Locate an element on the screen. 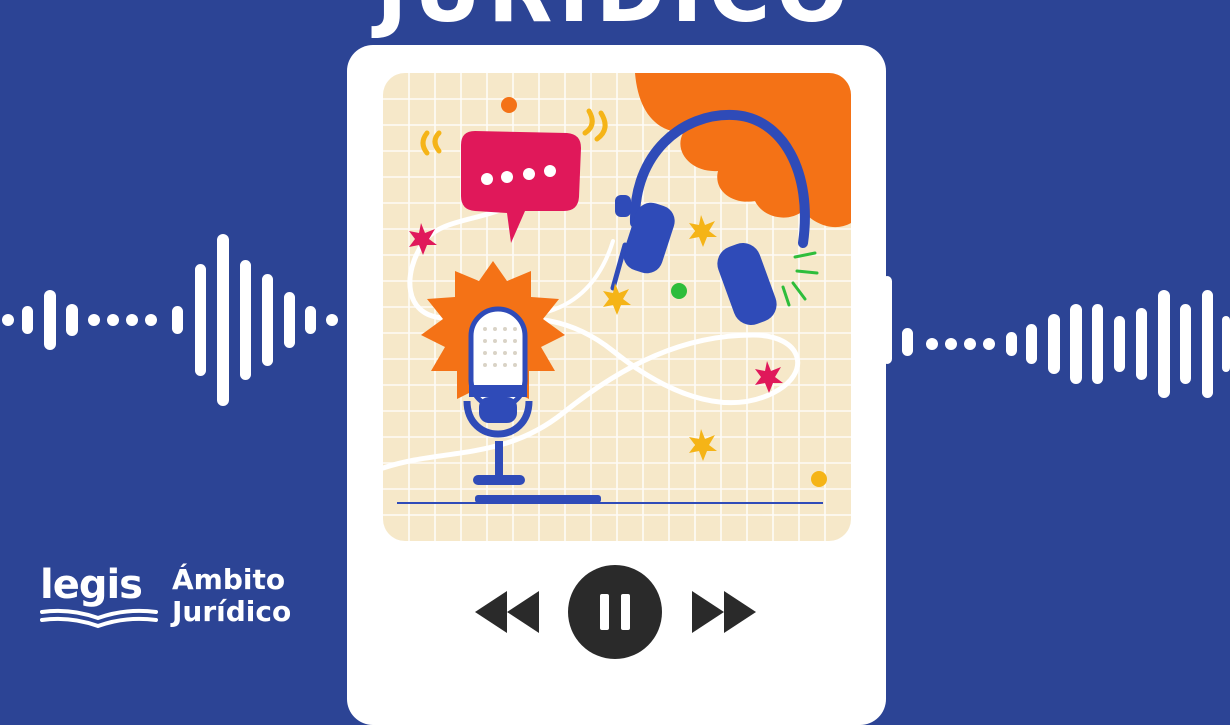 Image resolution: width=1230 pixels, height=725 pixels. brand-product-name: Ámbito Jurídico is located at coordinates (231, 596).